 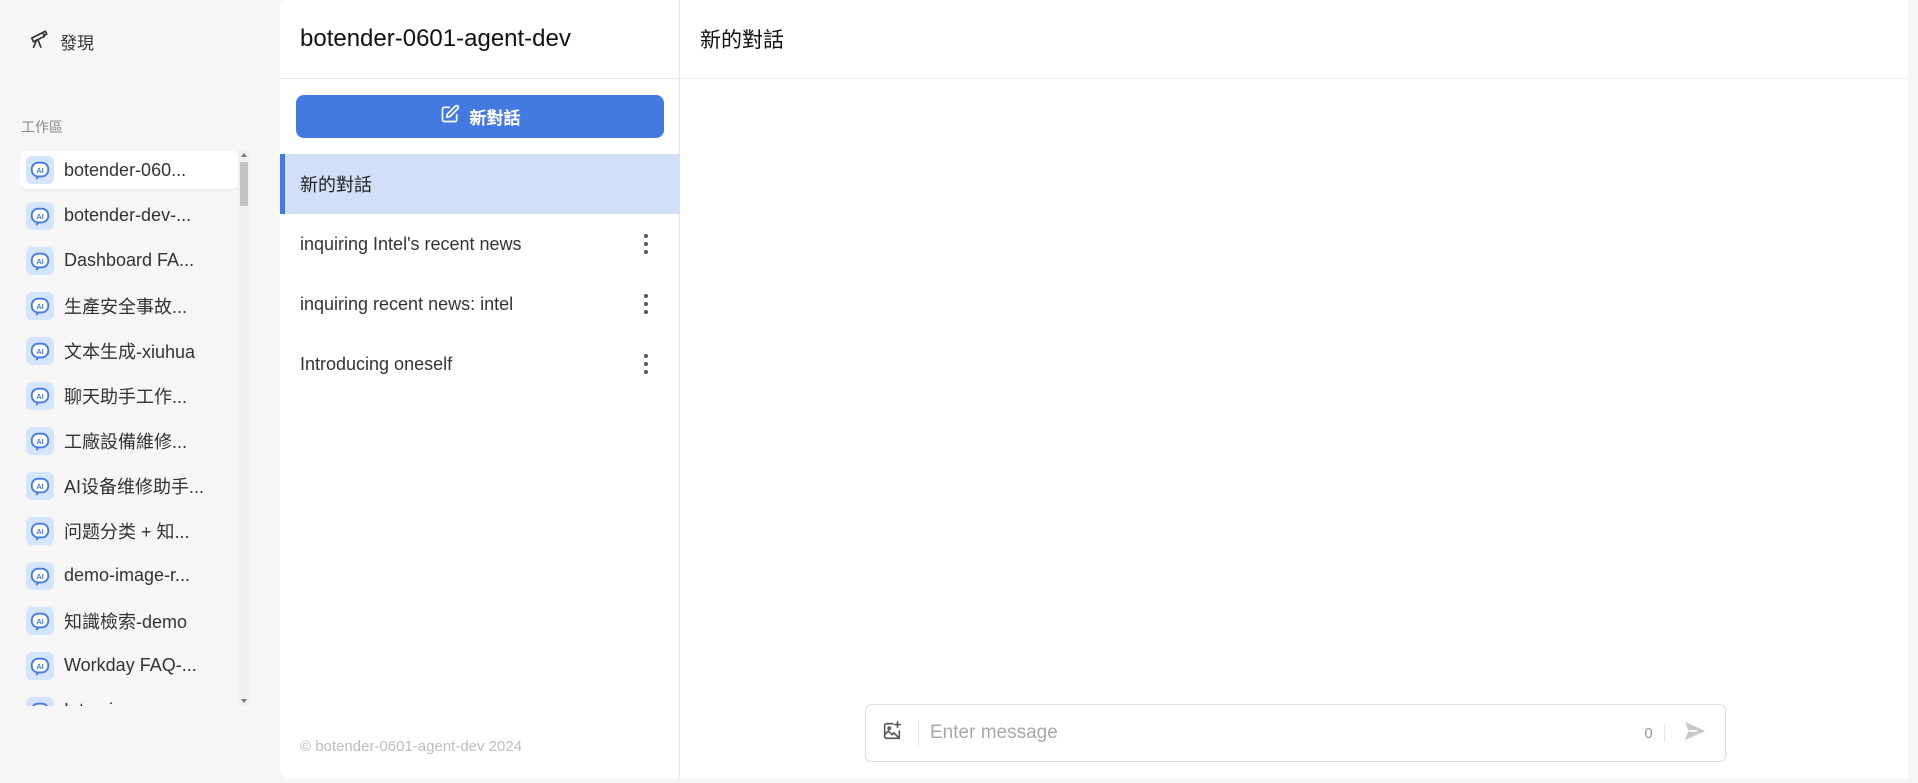 I want to click on image-add-icon, so click(x=892, y=733).